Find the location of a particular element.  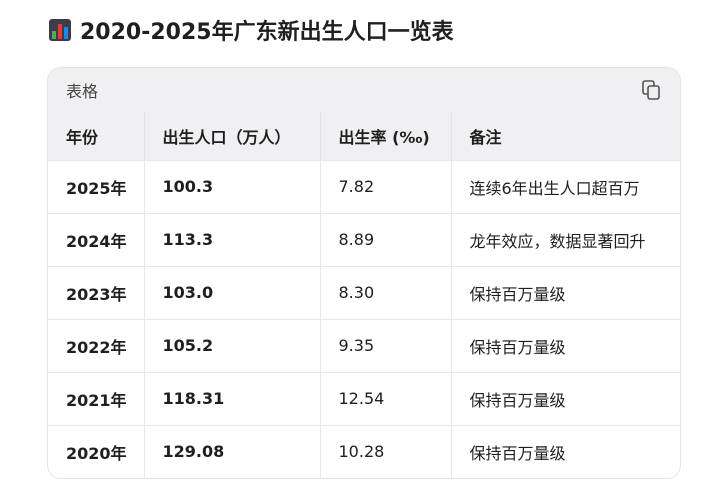

cell-notes: 连续6年出生人口超百万 is located at coordinates (554, 188).